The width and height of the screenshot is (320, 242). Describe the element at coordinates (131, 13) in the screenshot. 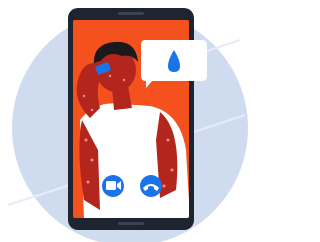

I see `phone-speaker` at that location.